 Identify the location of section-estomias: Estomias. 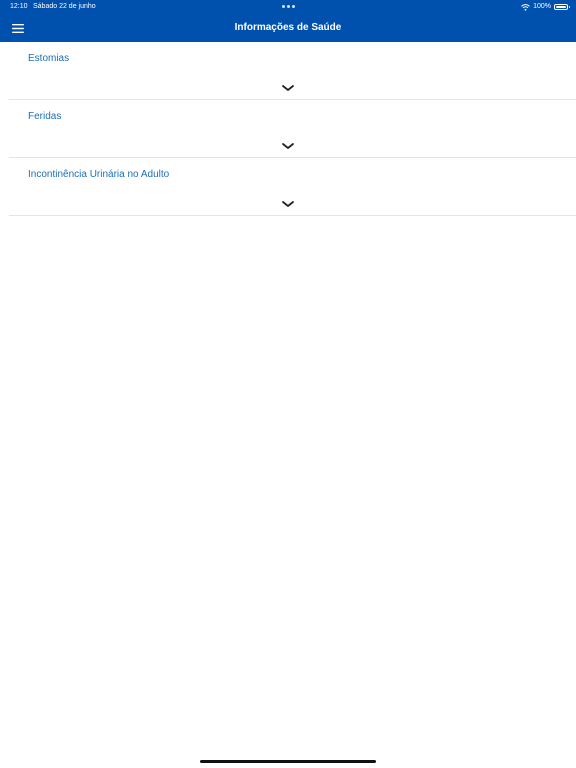
(292, 71).